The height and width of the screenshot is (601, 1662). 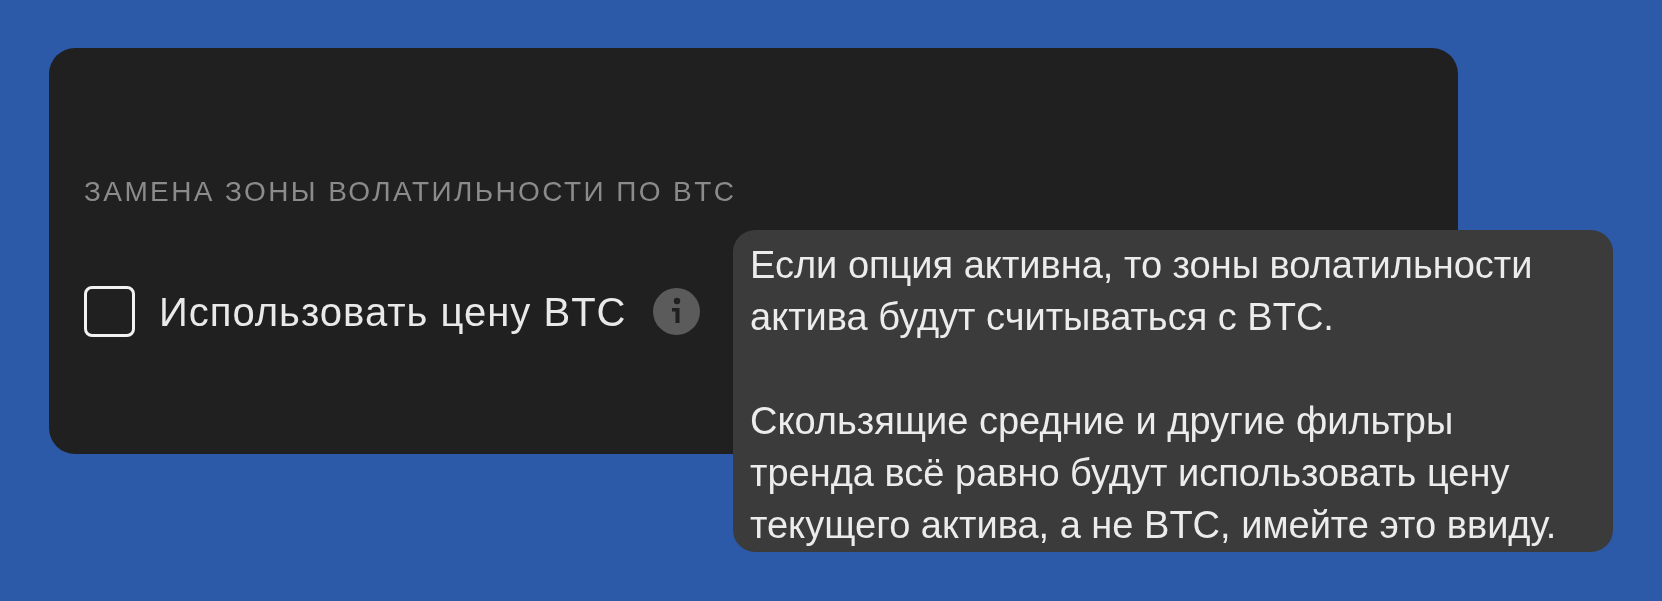 What do you see at coordinates (109, 311) in the screenshot?
I see `checkbox` at bounding box center [109, 311].